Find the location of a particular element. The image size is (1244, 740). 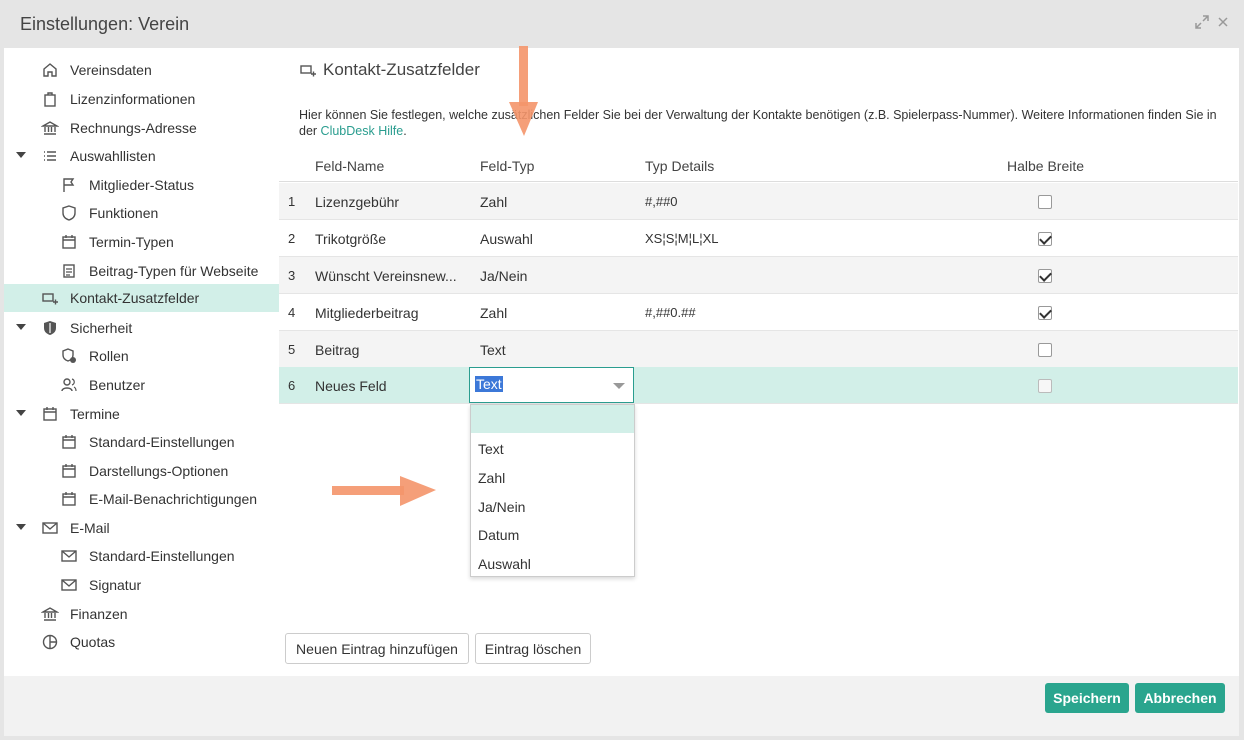

sidebar-item-rechnungs-adresse: Rechnungs-Adresse is located at coordinates (141, 128).